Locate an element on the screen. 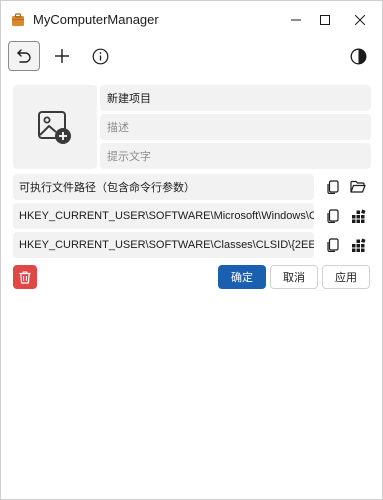 The image size is (383, 500). hint-field: 提示文字 is located at coordinates (235, 156).